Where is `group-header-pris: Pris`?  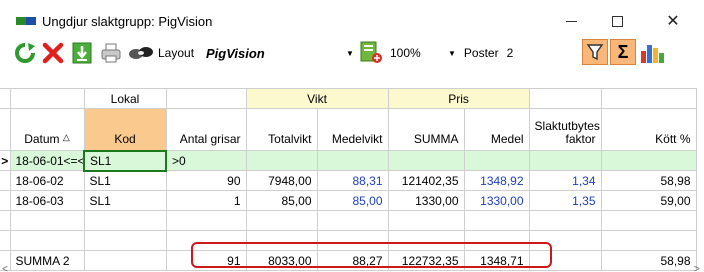 group-header-pris: Pris is located at coordinates (458, 98).